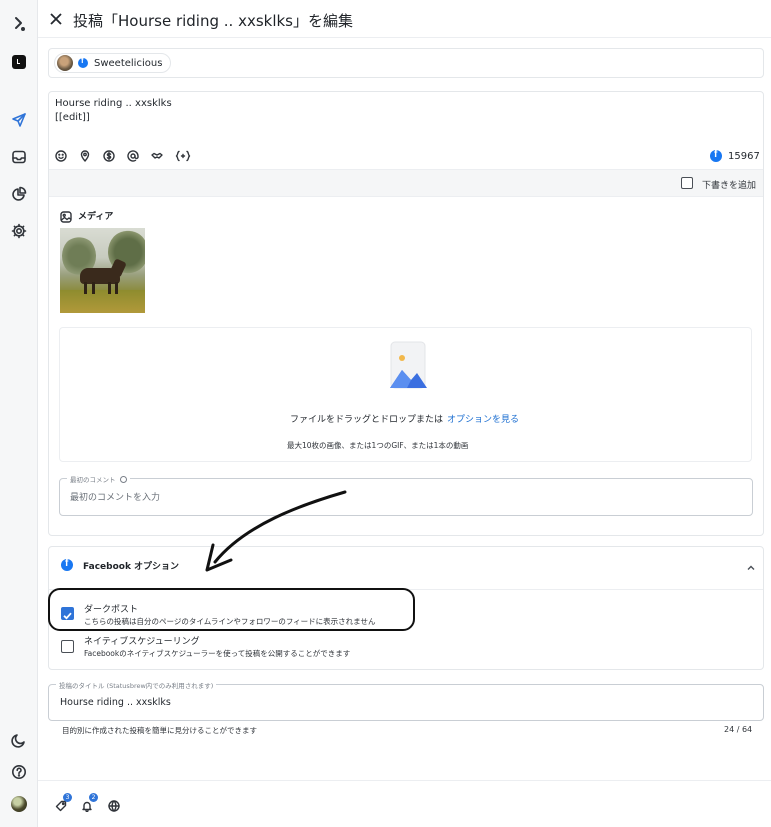 The image size is (771, 827). Describe the element at coordinates (96, 217) in the screenshot. I see `media-section-title: メディア` at that location.